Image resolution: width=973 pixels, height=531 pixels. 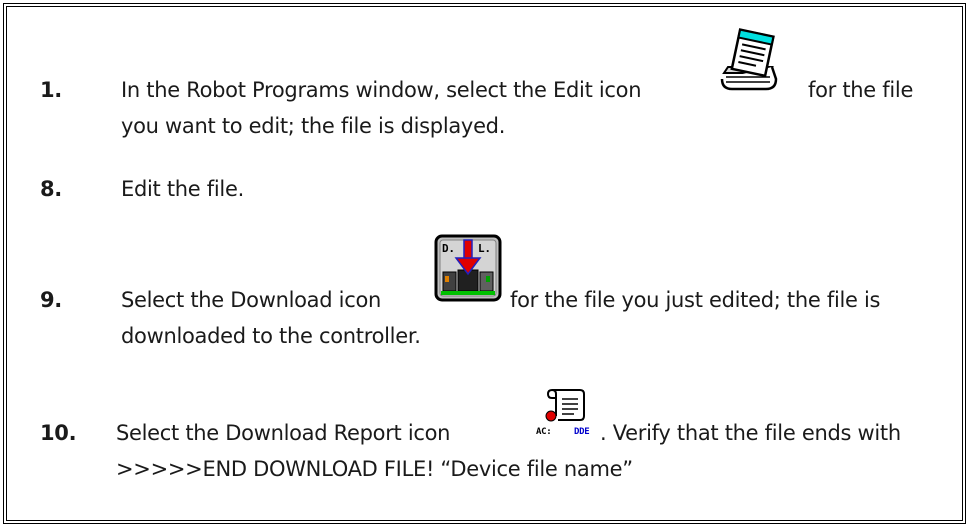 I want to click on step-number: 9., so click(x=51, y=300).